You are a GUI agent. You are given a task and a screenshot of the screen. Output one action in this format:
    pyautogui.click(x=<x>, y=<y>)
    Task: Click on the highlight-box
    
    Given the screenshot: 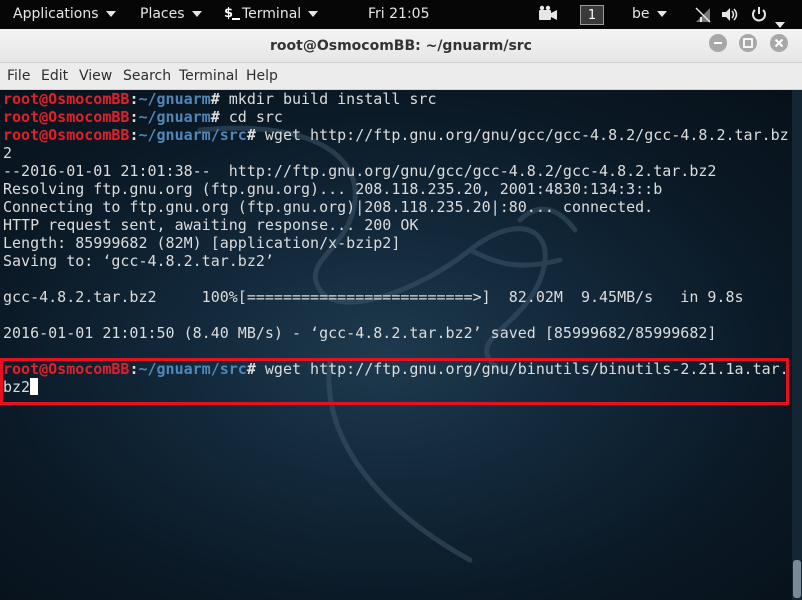 What is the action you would take?
    pyautogui.click(x=394, y=381)
    